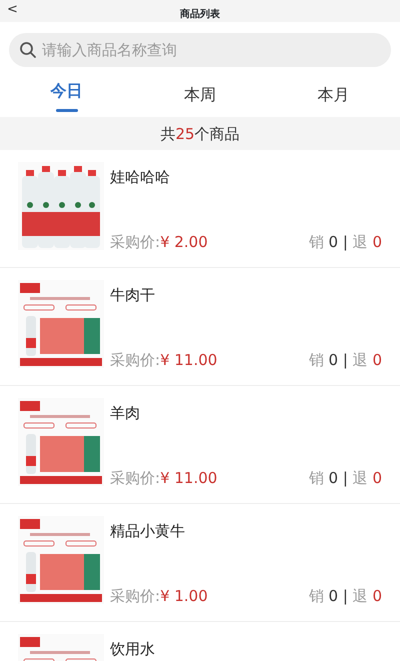 The width and height of the screenshot is (400, 661). I want to click on purchase-price: 采购价:¥ 1.00, so click(159, 596).